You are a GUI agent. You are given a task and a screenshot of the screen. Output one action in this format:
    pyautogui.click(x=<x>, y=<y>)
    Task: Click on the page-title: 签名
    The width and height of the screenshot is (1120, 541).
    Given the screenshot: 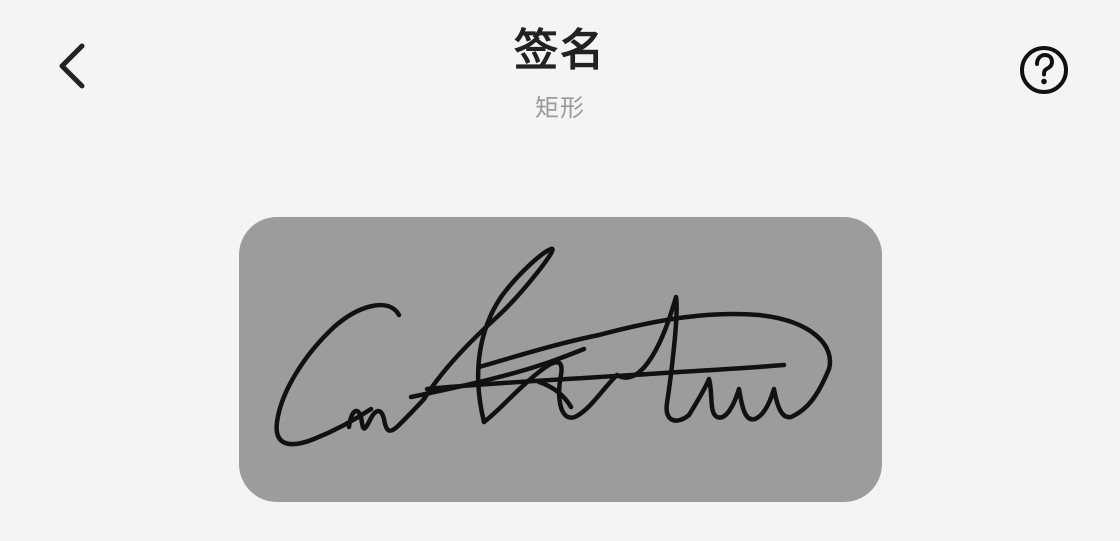 What is the action you would take?
    pyautogui.click(x=560, y=50)
    